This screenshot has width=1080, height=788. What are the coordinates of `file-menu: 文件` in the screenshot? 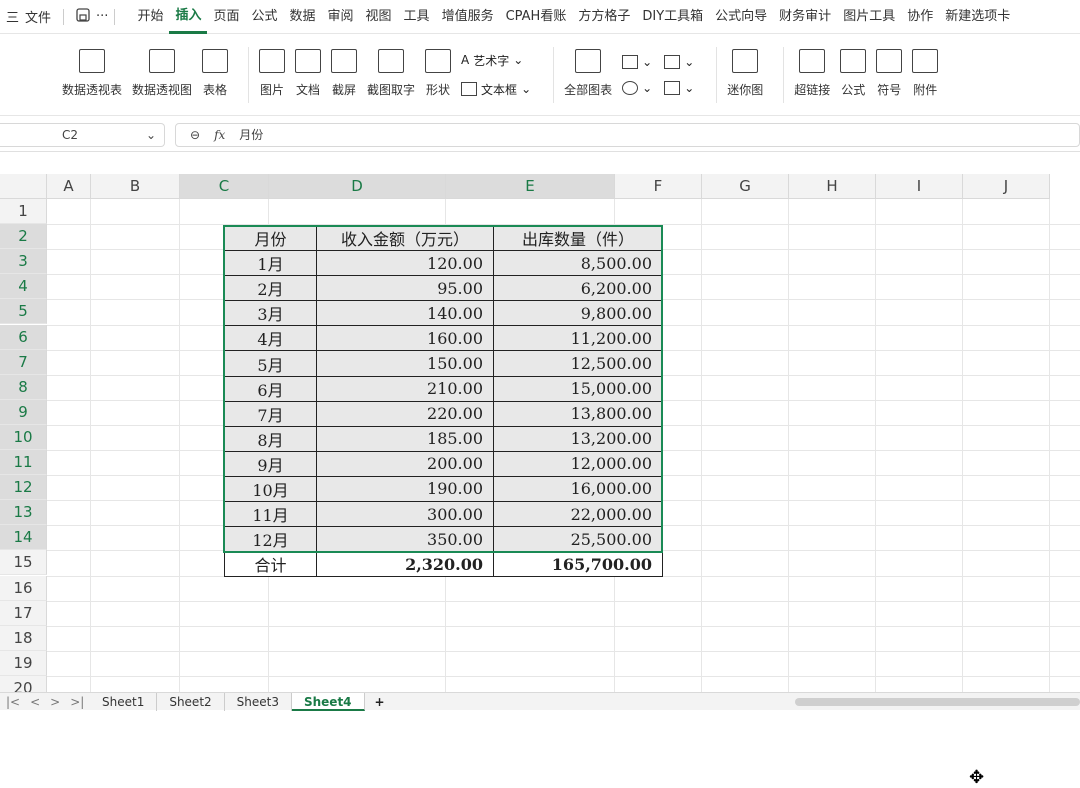 It's located at (38, 16).